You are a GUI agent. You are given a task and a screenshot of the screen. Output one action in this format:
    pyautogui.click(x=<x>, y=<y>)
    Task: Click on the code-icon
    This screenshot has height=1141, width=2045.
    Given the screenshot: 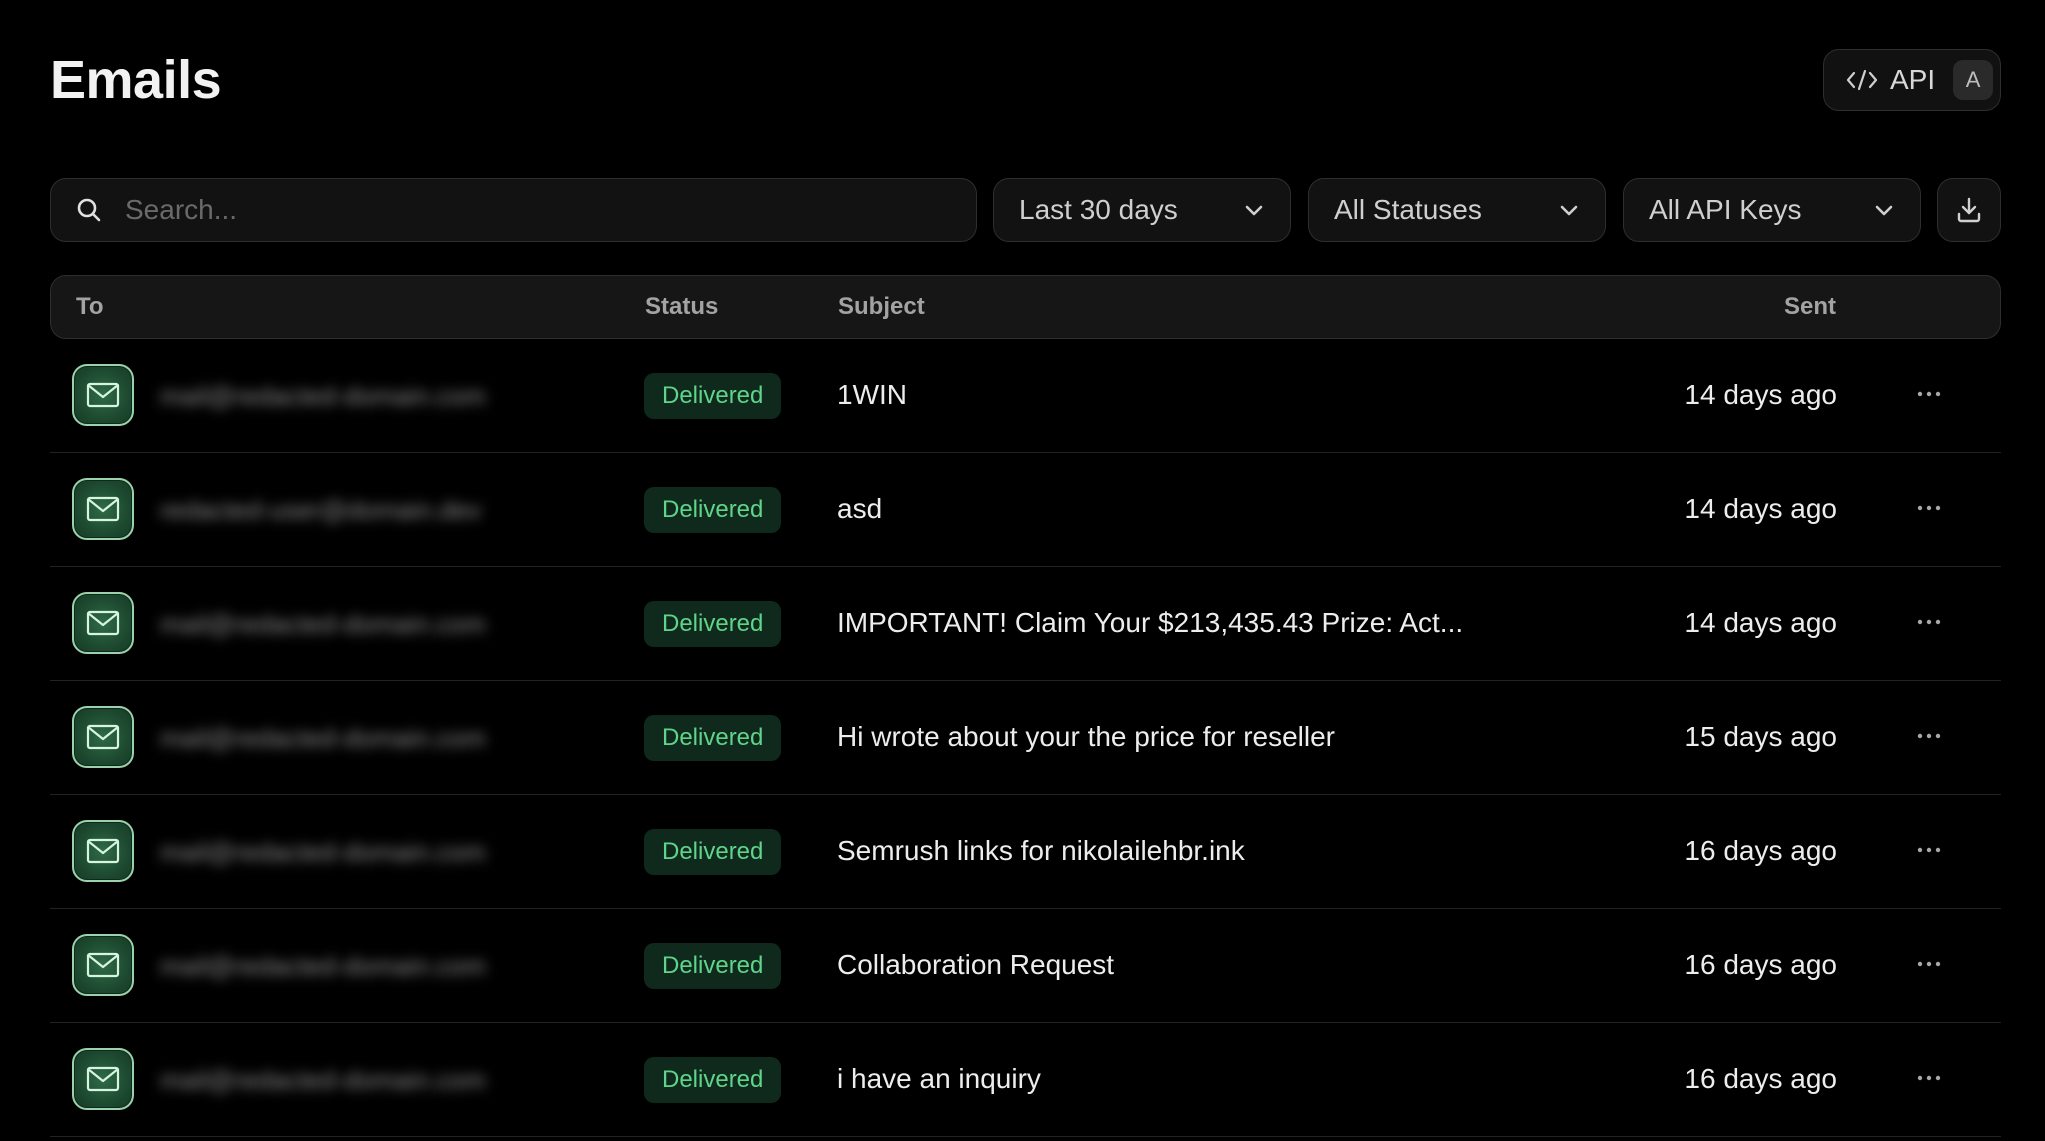 What is the action you would take?
    pyautogui.click(x=1862, y=80)
    